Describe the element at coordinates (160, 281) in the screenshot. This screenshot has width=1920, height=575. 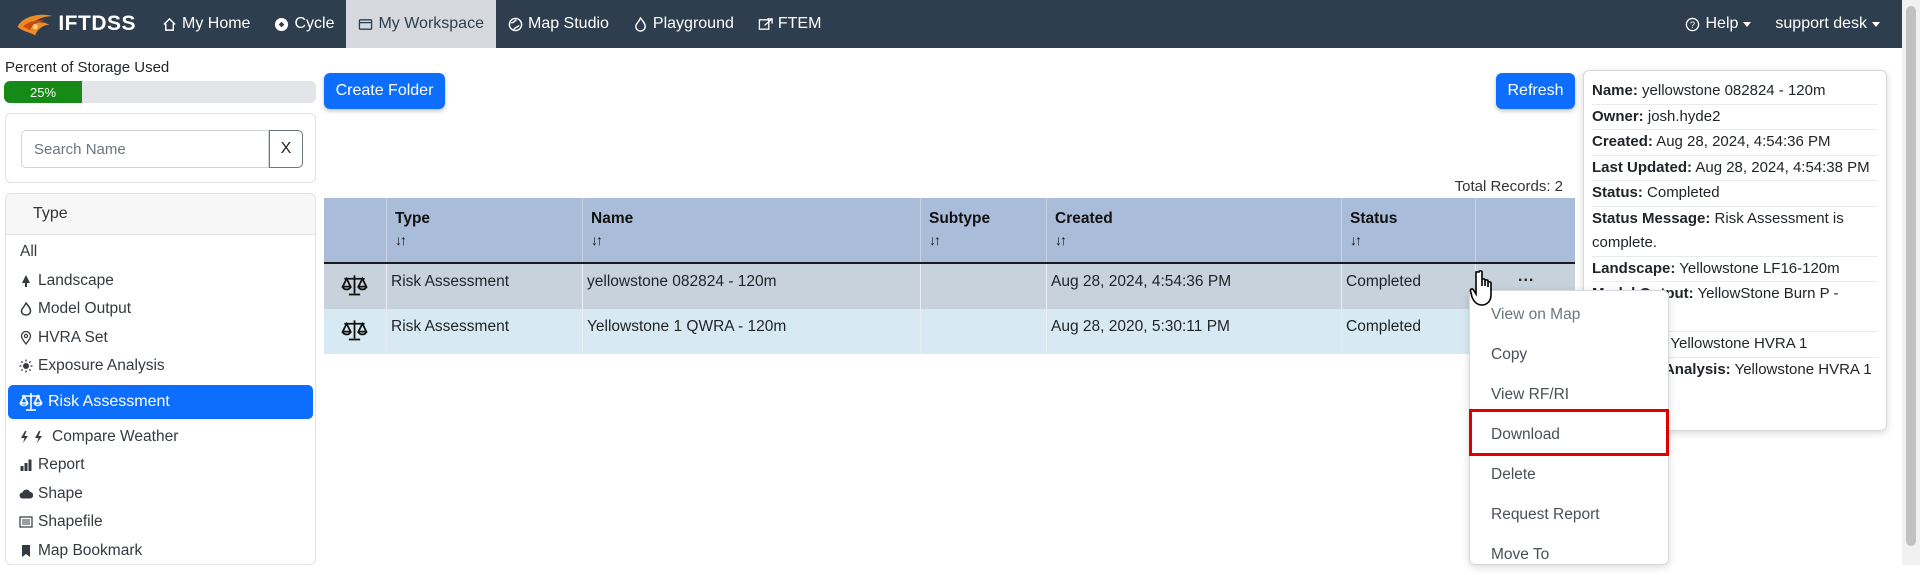
I see `type-filter-landscape: Landscape` at that location.